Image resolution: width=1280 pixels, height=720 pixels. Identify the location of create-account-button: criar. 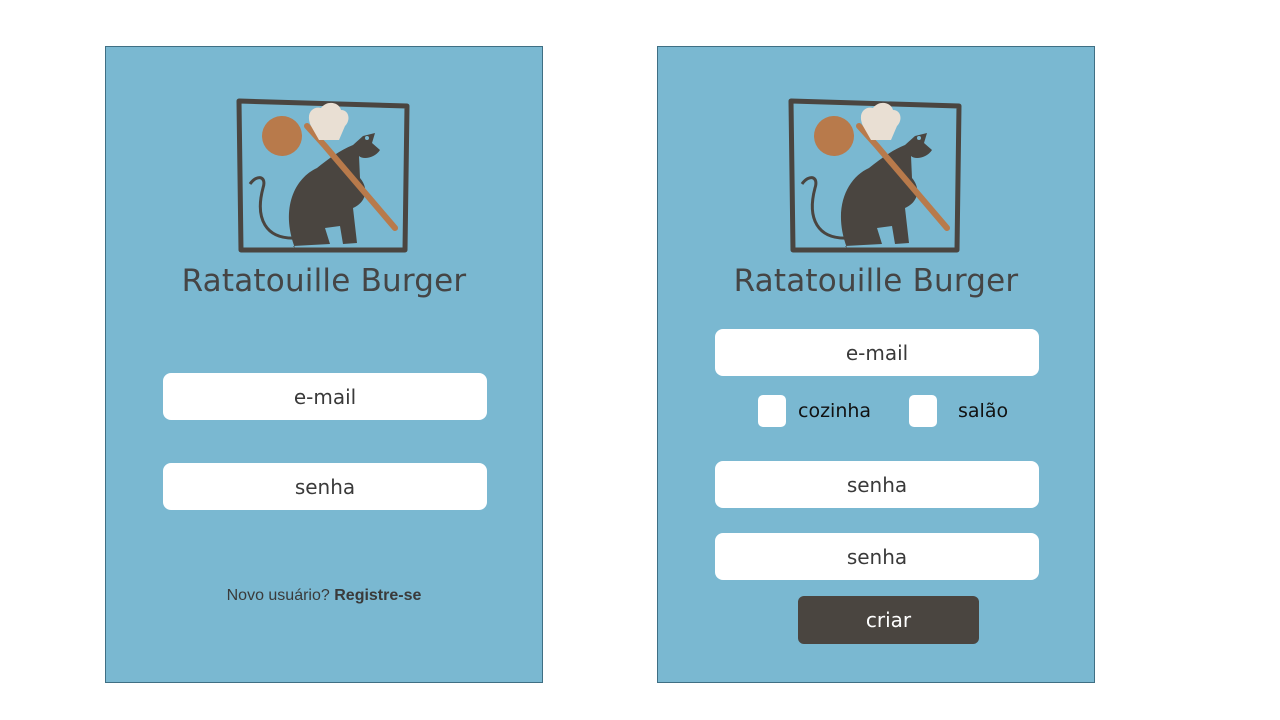
(888, 620).